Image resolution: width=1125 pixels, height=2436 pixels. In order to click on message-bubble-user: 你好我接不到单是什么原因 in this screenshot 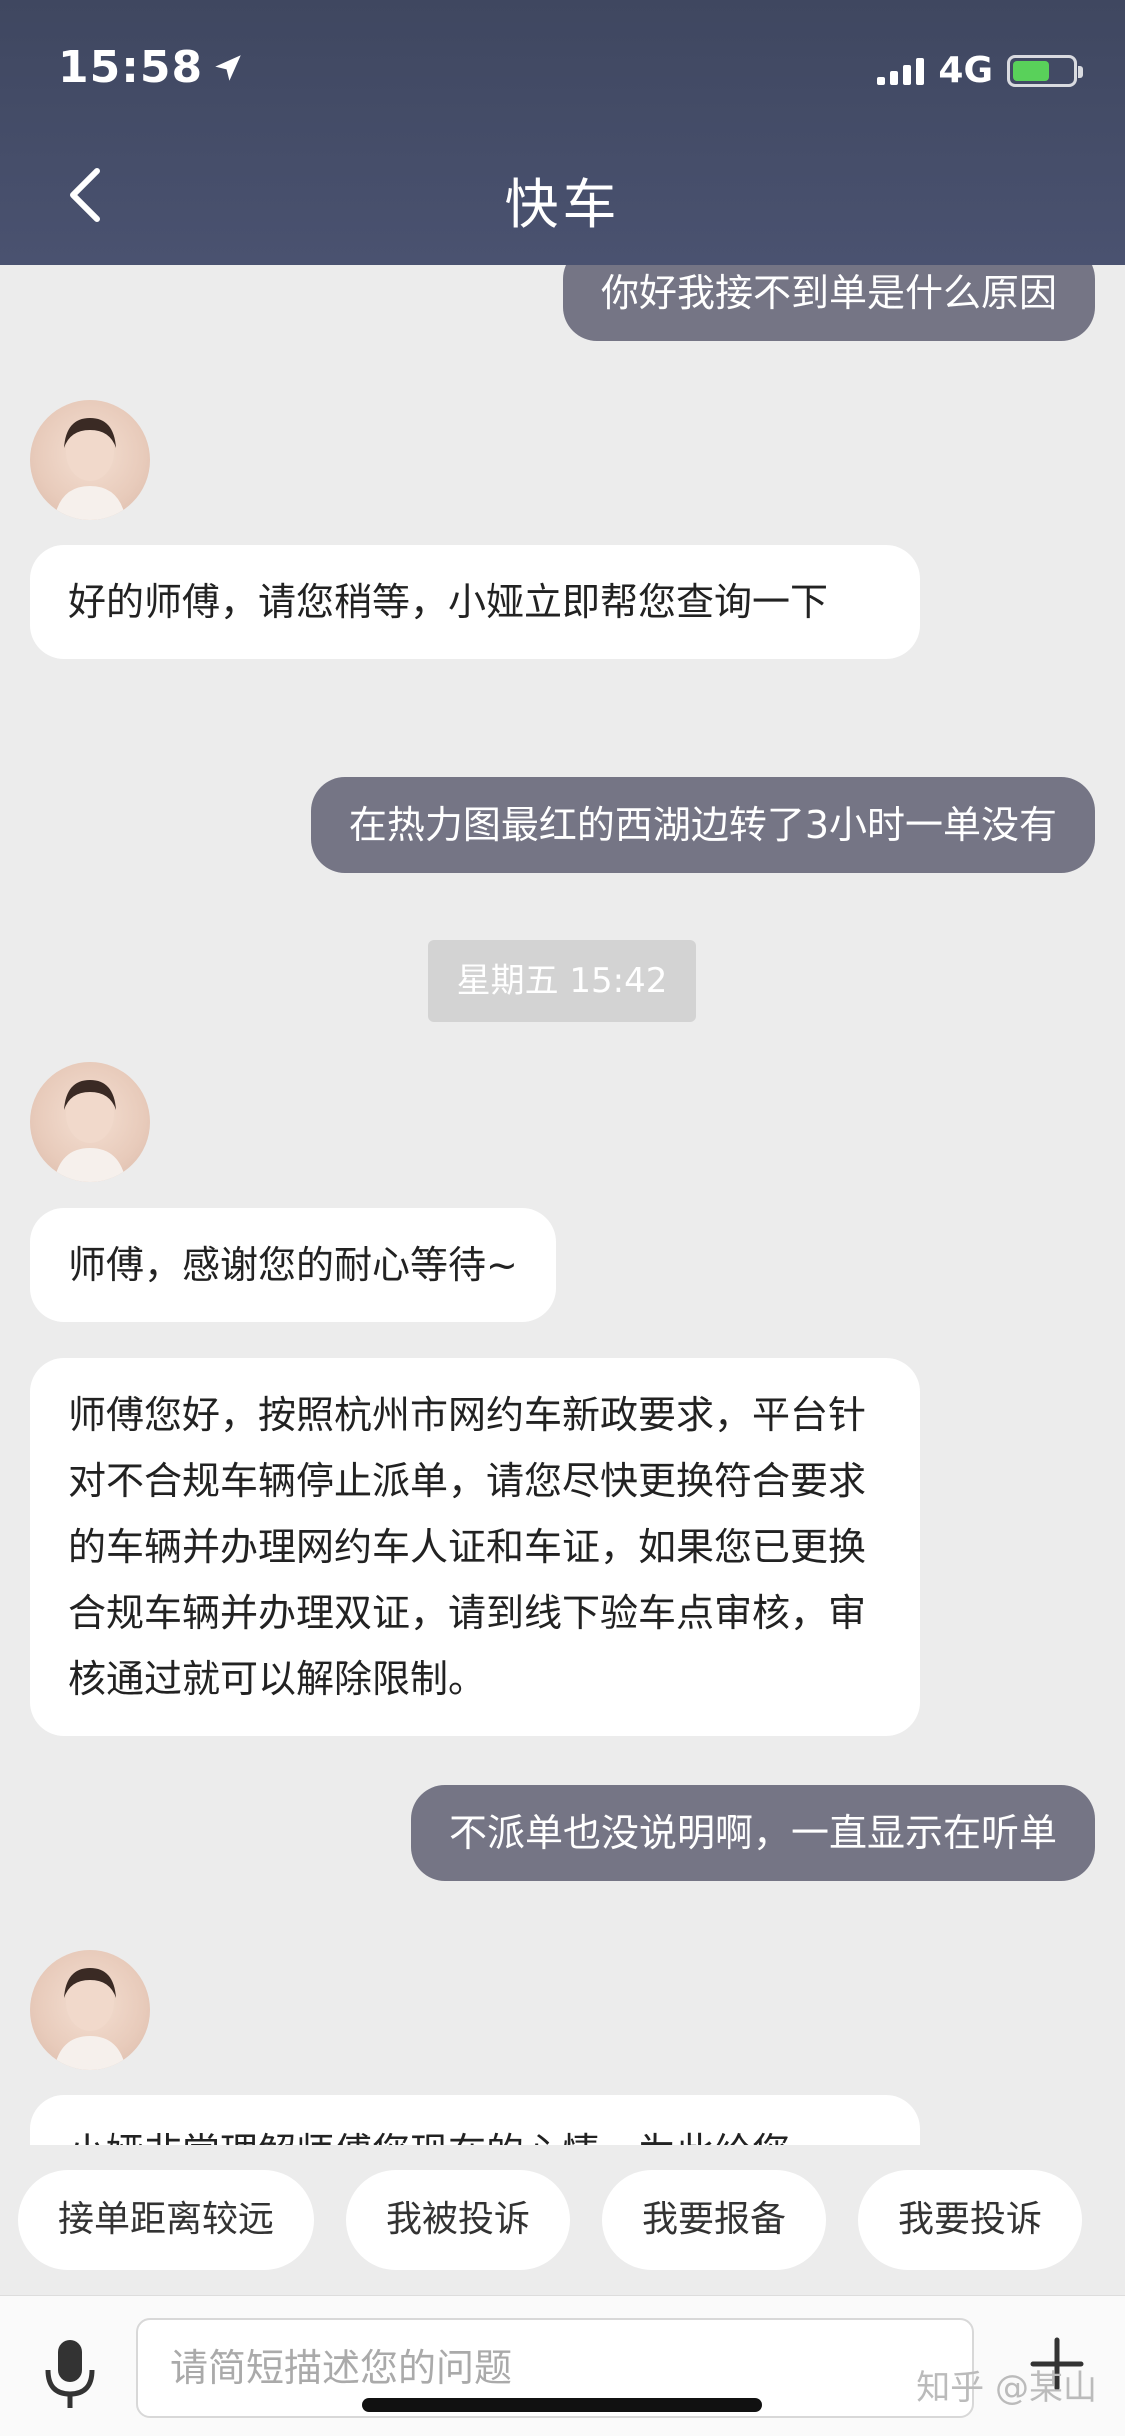, I will do `click(828, 303)`.